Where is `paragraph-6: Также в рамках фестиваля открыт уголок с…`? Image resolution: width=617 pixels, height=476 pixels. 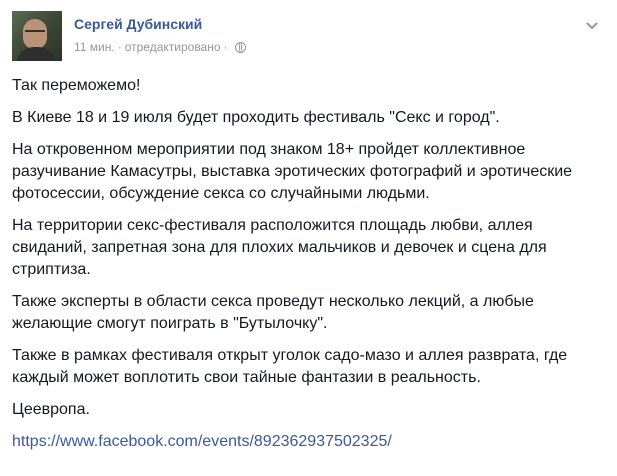 paragraph-6: Также в рамках фестиваля открыт уголок с… is located at coordinates (290, 366).